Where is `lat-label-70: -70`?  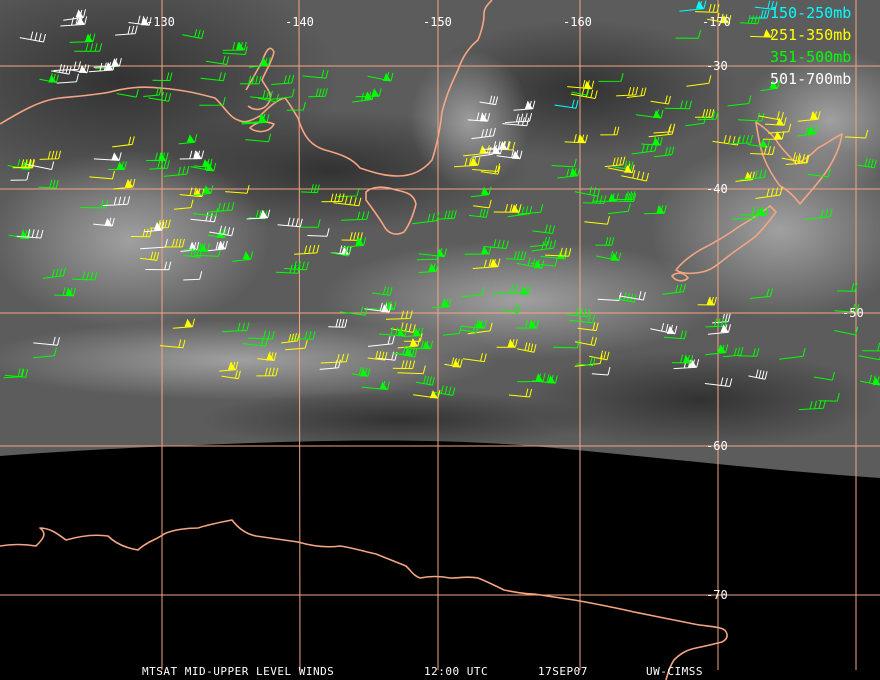
lat-label-70: -70 is located at coordinates (717, 595).